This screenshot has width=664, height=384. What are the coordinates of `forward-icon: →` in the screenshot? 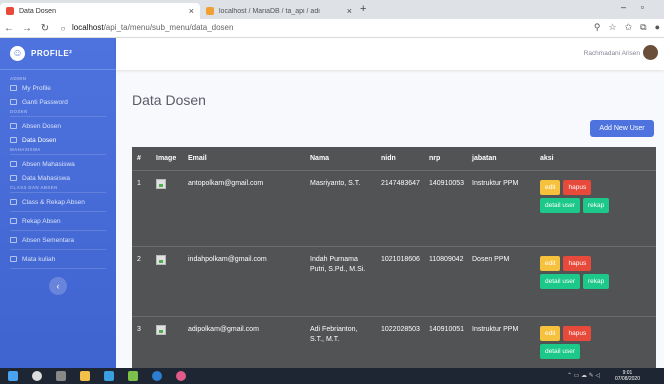 It's located at (27, 28).